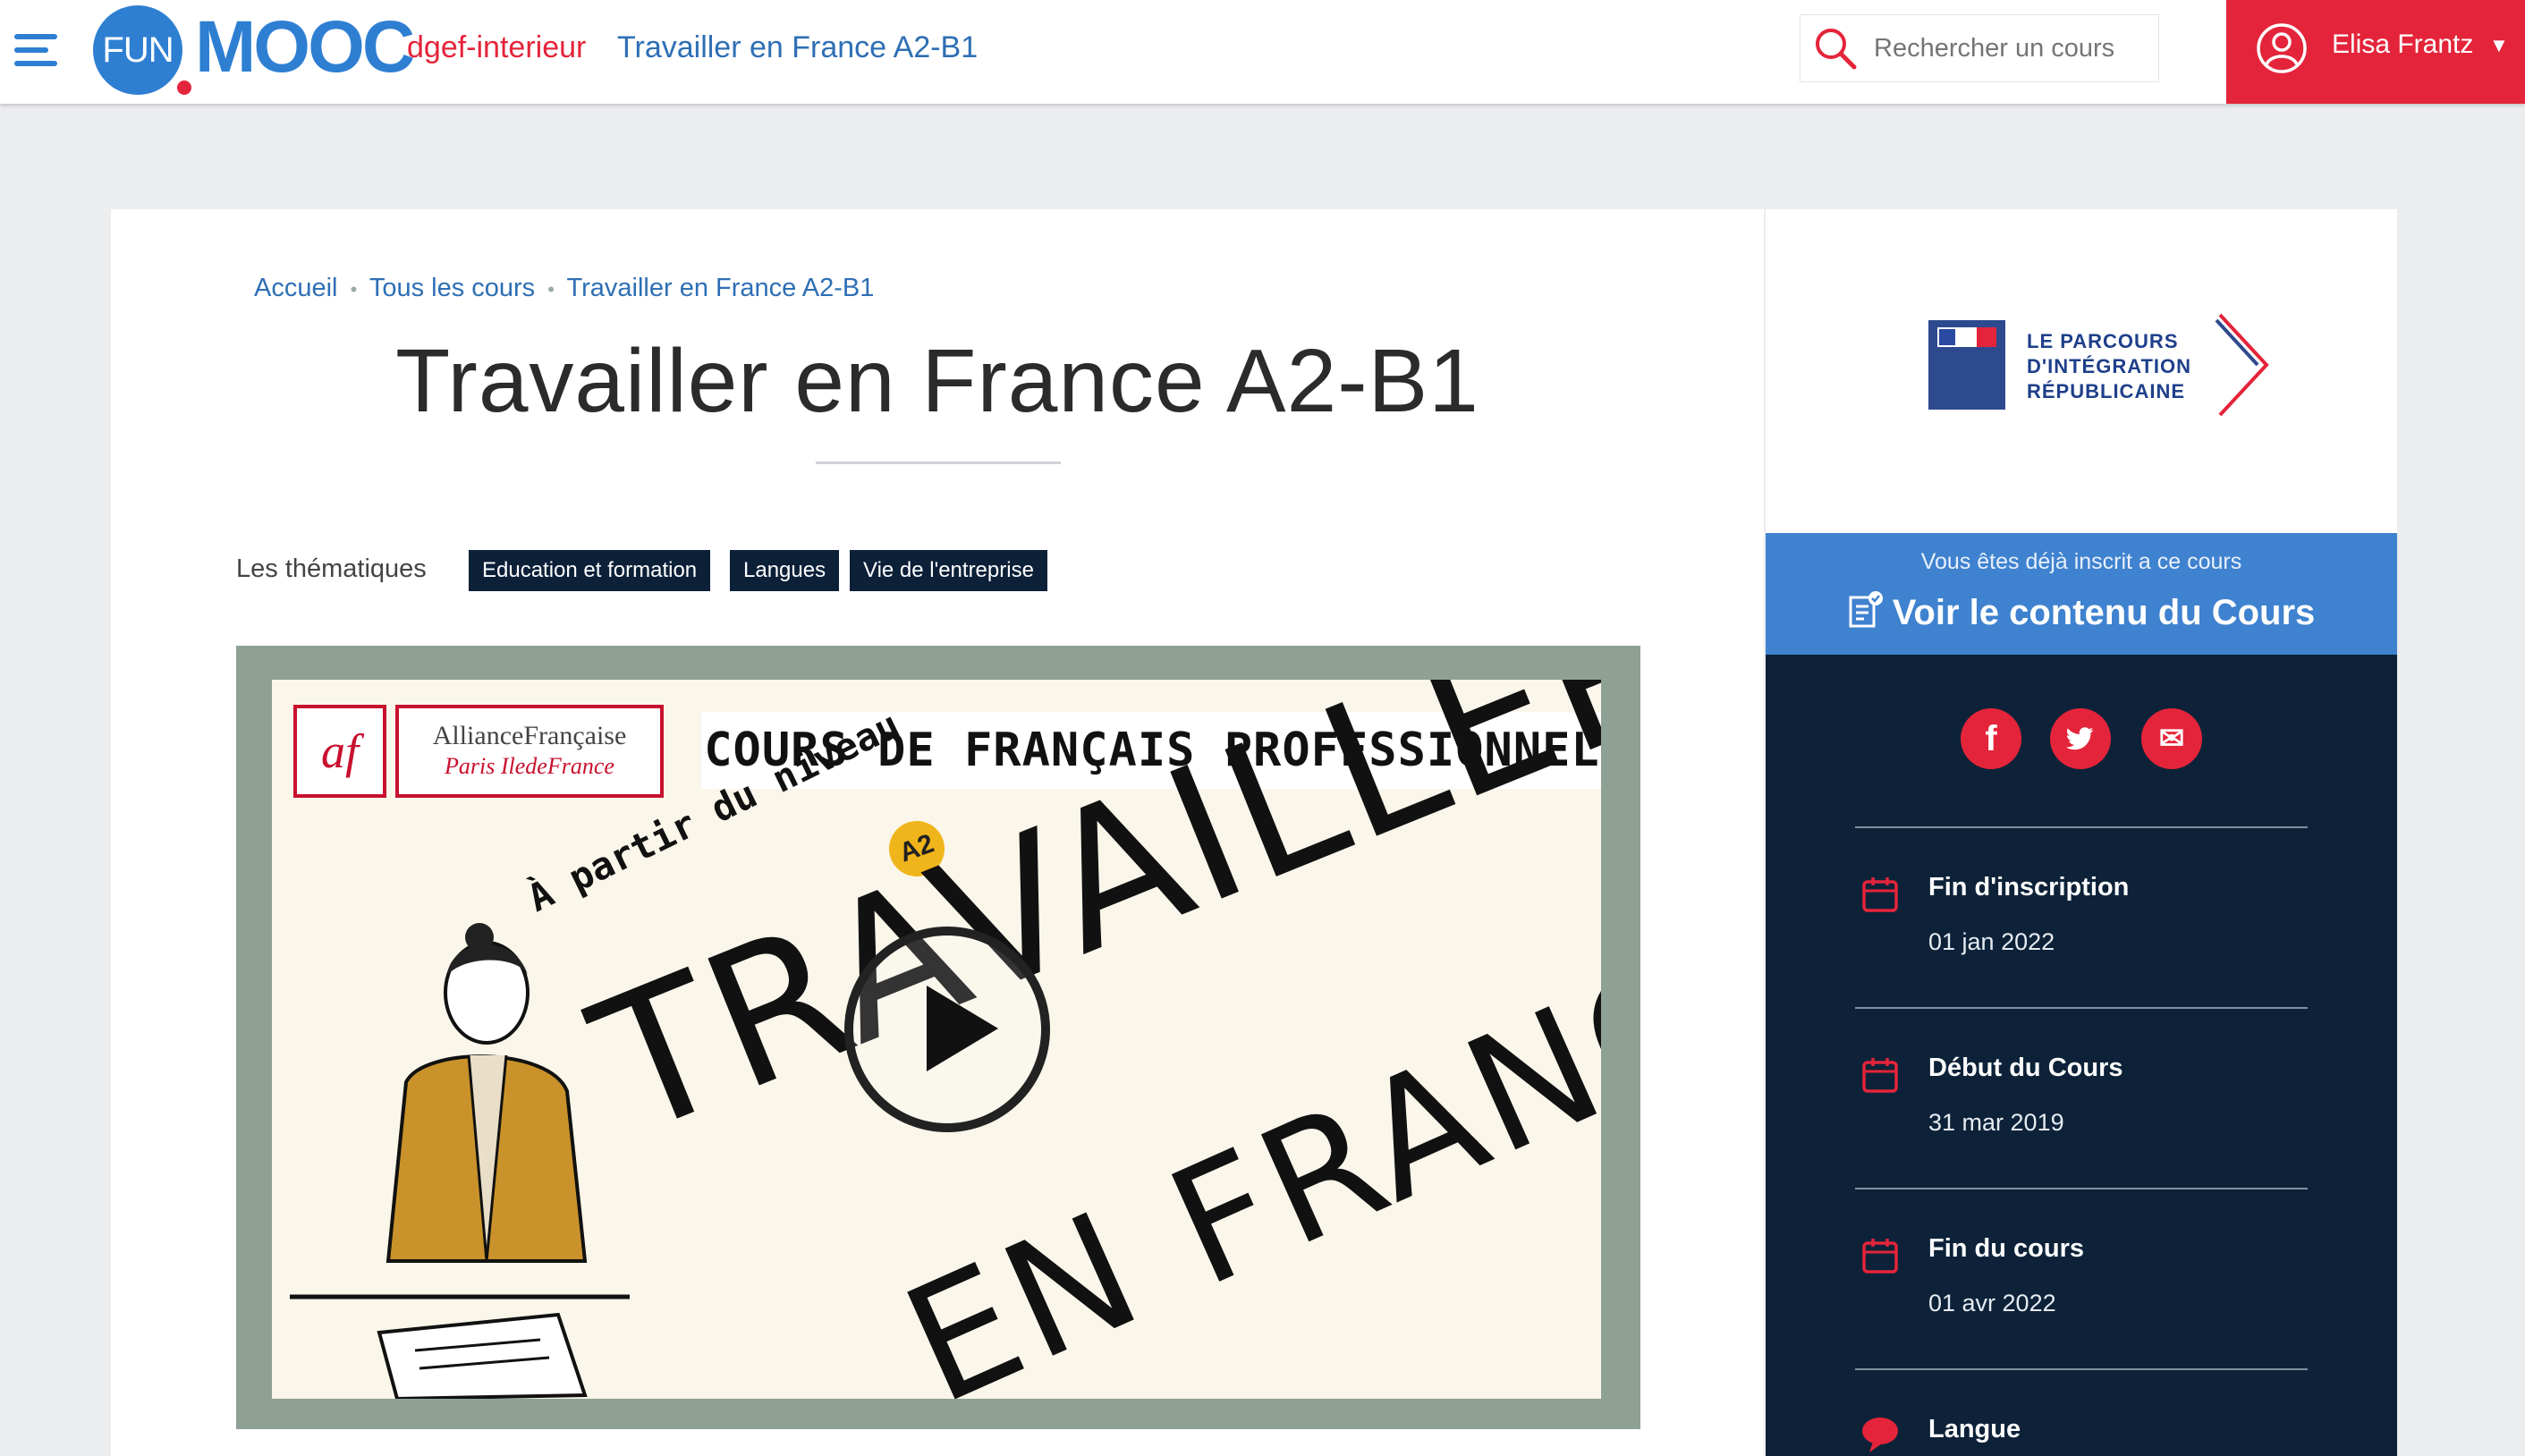 The width and height of the screenshot is (2525, 1456). I want to click on menu-icon, so click(36, 50).